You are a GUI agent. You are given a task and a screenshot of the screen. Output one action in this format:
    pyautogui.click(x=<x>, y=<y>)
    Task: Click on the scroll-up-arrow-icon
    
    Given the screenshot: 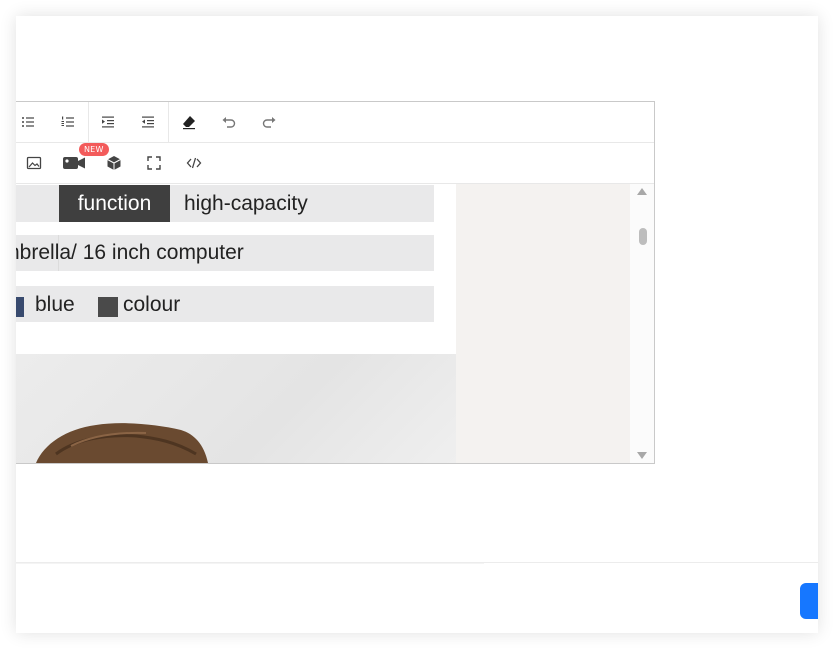 What is the action you would take?
    pyautogui.click(x=642, y=191)
    